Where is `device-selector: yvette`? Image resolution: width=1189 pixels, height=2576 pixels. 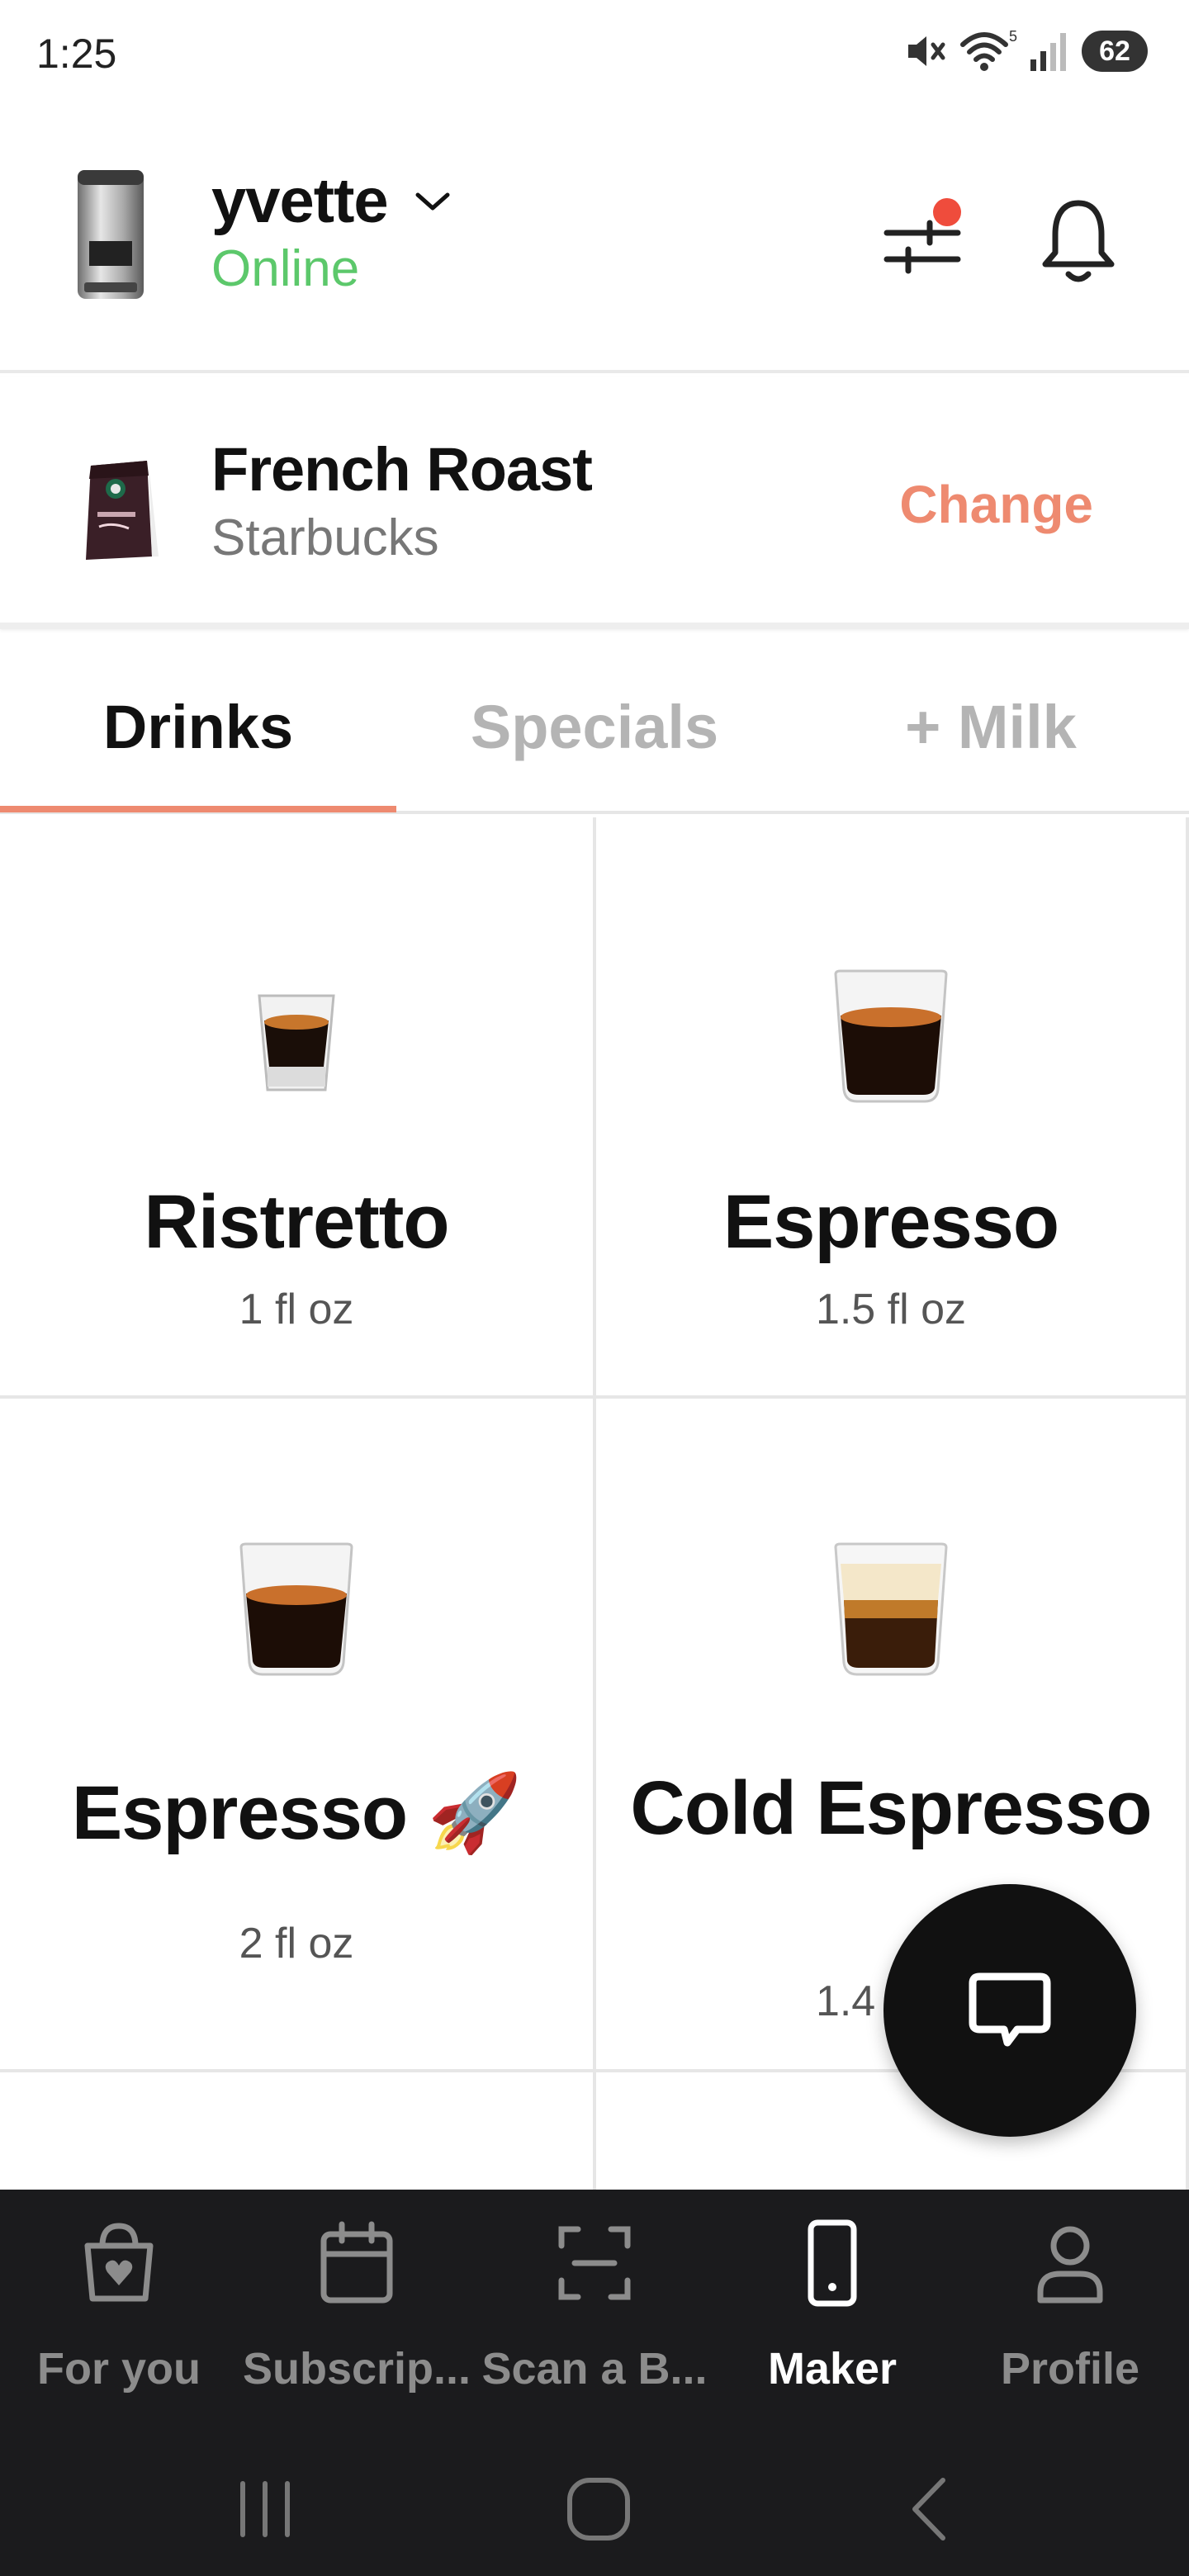 device-selector: yvette is located at coordinates (331, 201).